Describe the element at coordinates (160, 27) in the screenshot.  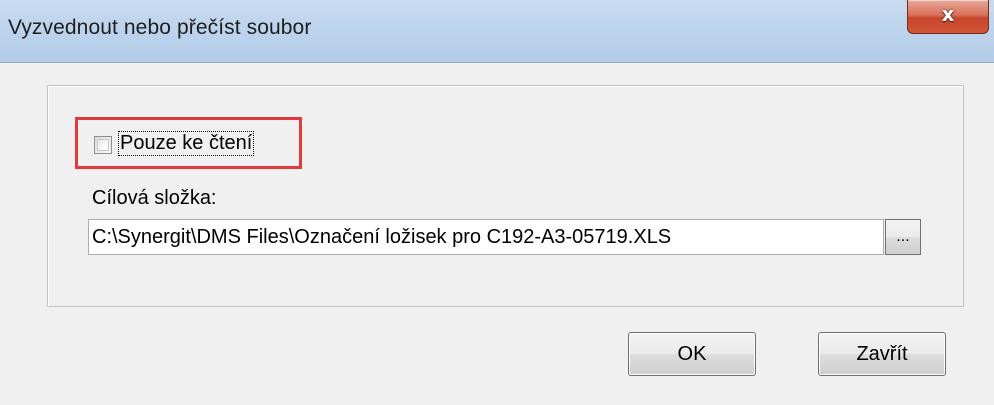
I see `window-title: Vyzvednout nebo přečíst soubor` at that location.